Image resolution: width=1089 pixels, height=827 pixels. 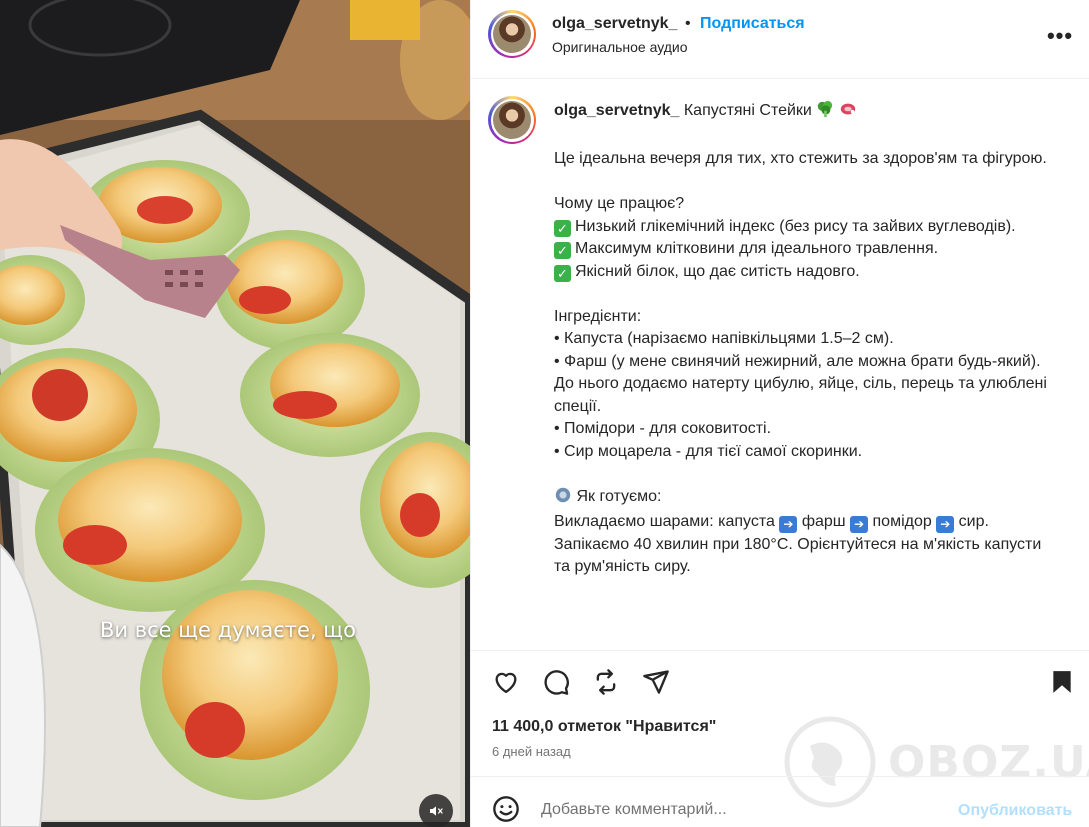 I want to click on caption-avatar, so click(x=512, y=120).